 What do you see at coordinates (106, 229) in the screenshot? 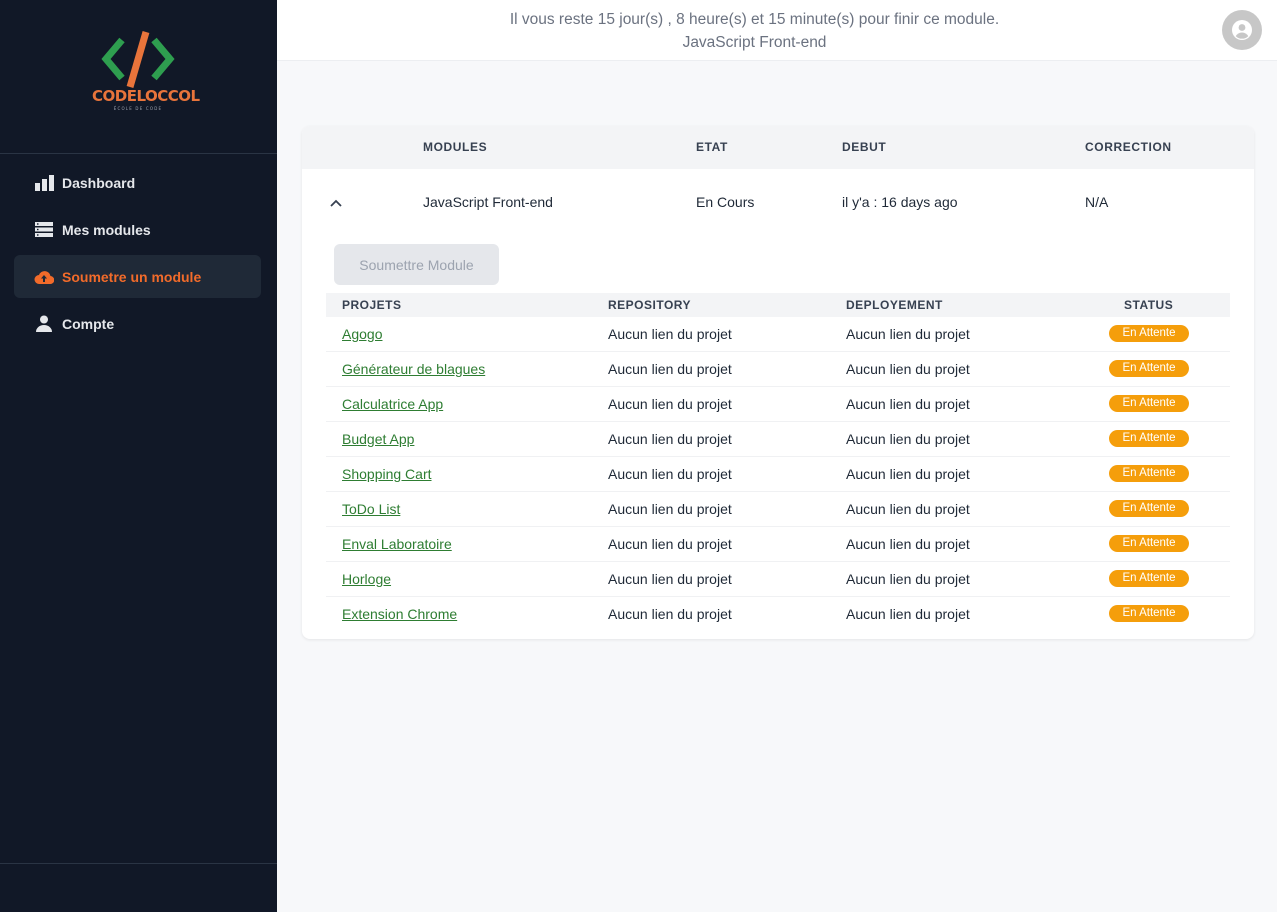
I see `sidebar-item-label: Mes modules` at bounding box center [106, 229].